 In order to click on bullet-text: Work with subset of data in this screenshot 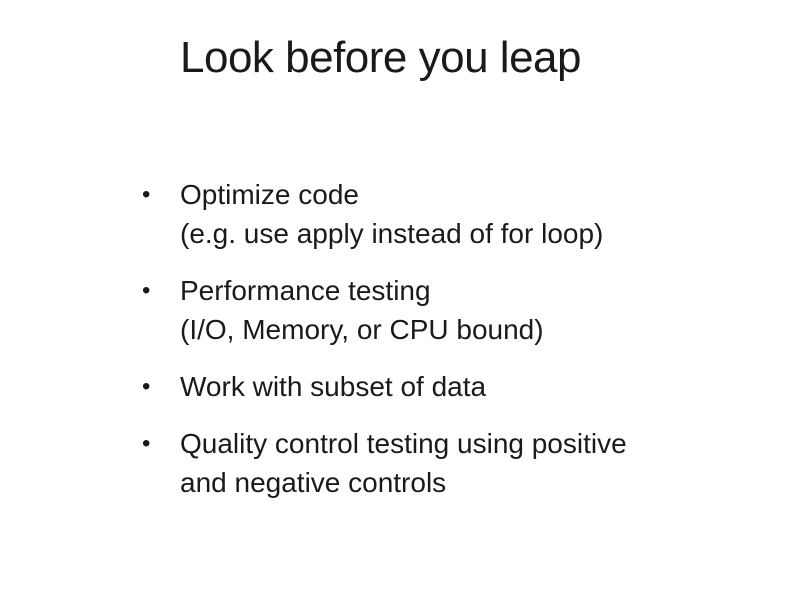, I will do `click(333, 386)`.